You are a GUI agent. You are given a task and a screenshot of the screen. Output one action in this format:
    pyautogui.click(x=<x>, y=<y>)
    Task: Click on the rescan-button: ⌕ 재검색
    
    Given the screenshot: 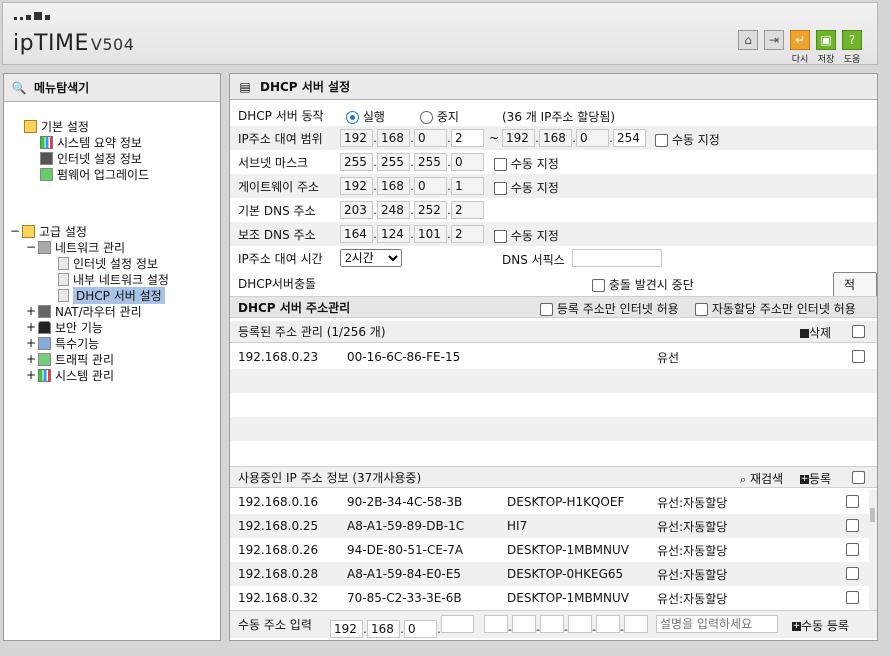 What is the action you would take?
    pyautogui.click(x=761, y=478)
    